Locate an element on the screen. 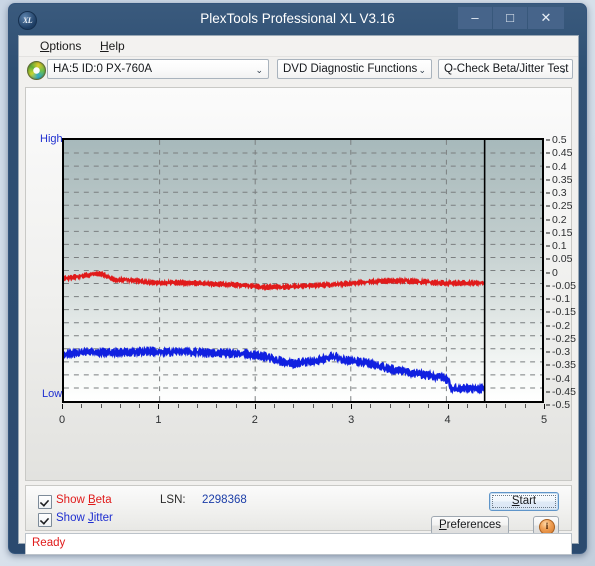 This screenshot has width=595, height=566. maximize-button: □ is located at coordinates (510, 18).